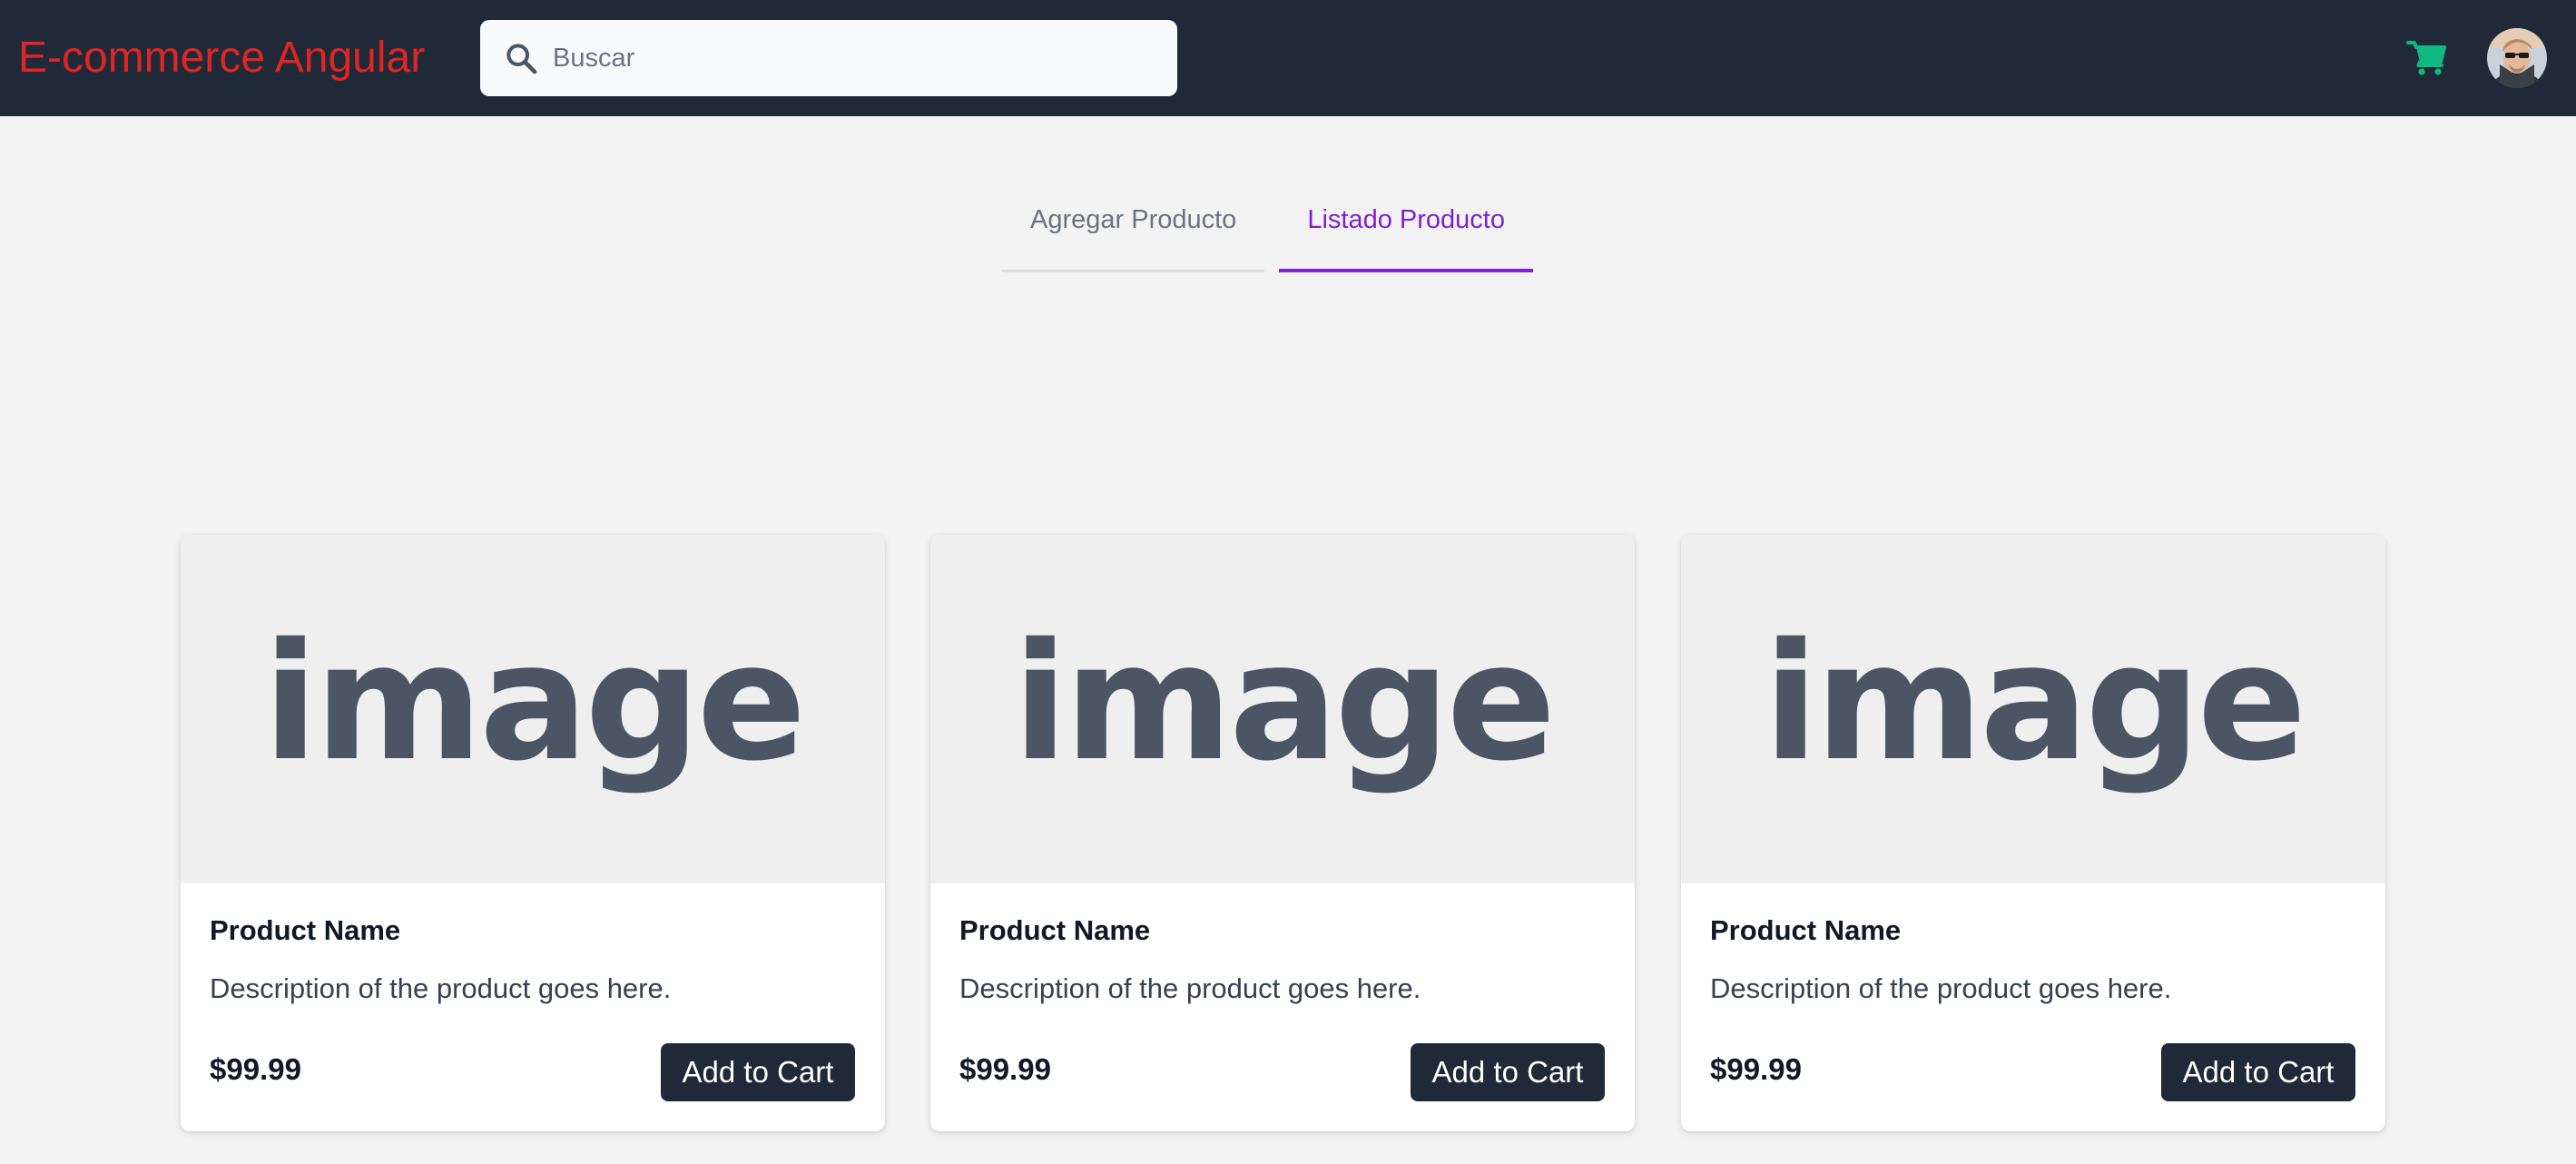 The image size is (2576, 1164). What do you see at coordinates (1267, 227) in the screenshot?
I see `tab-bar: Agregar Producto Listado Producto` at bounding box center [1267, 227].